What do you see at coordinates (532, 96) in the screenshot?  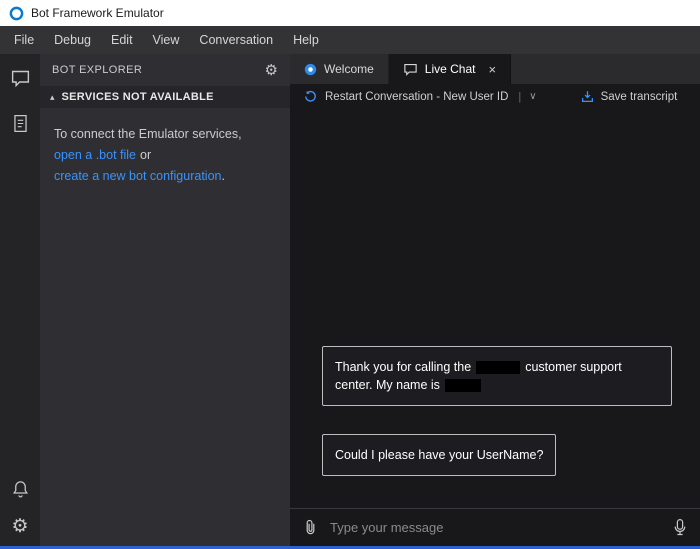 I see `restart-dropdown-chevron-icon: ∨` at bounding box center [532, 96].